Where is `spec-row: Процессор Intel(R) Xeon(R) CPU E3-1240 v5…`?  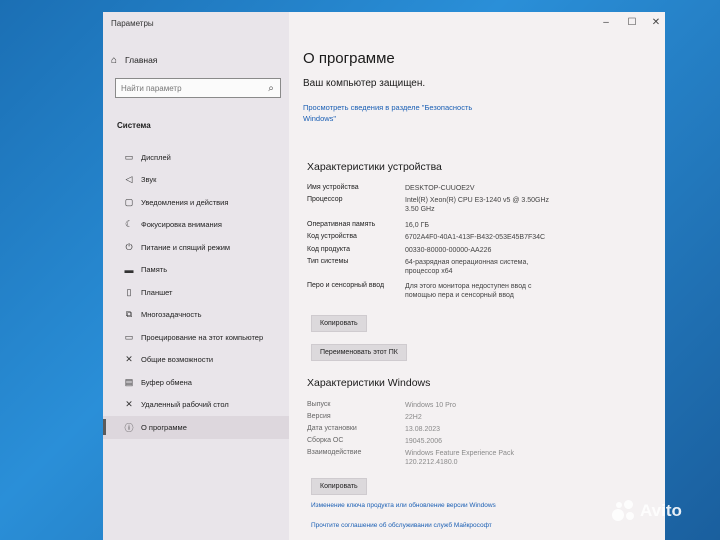 spec-row: Процессор Intel(R) Xeon(R) CPU E3-1240 v5… is located at coordinates (482, 208).